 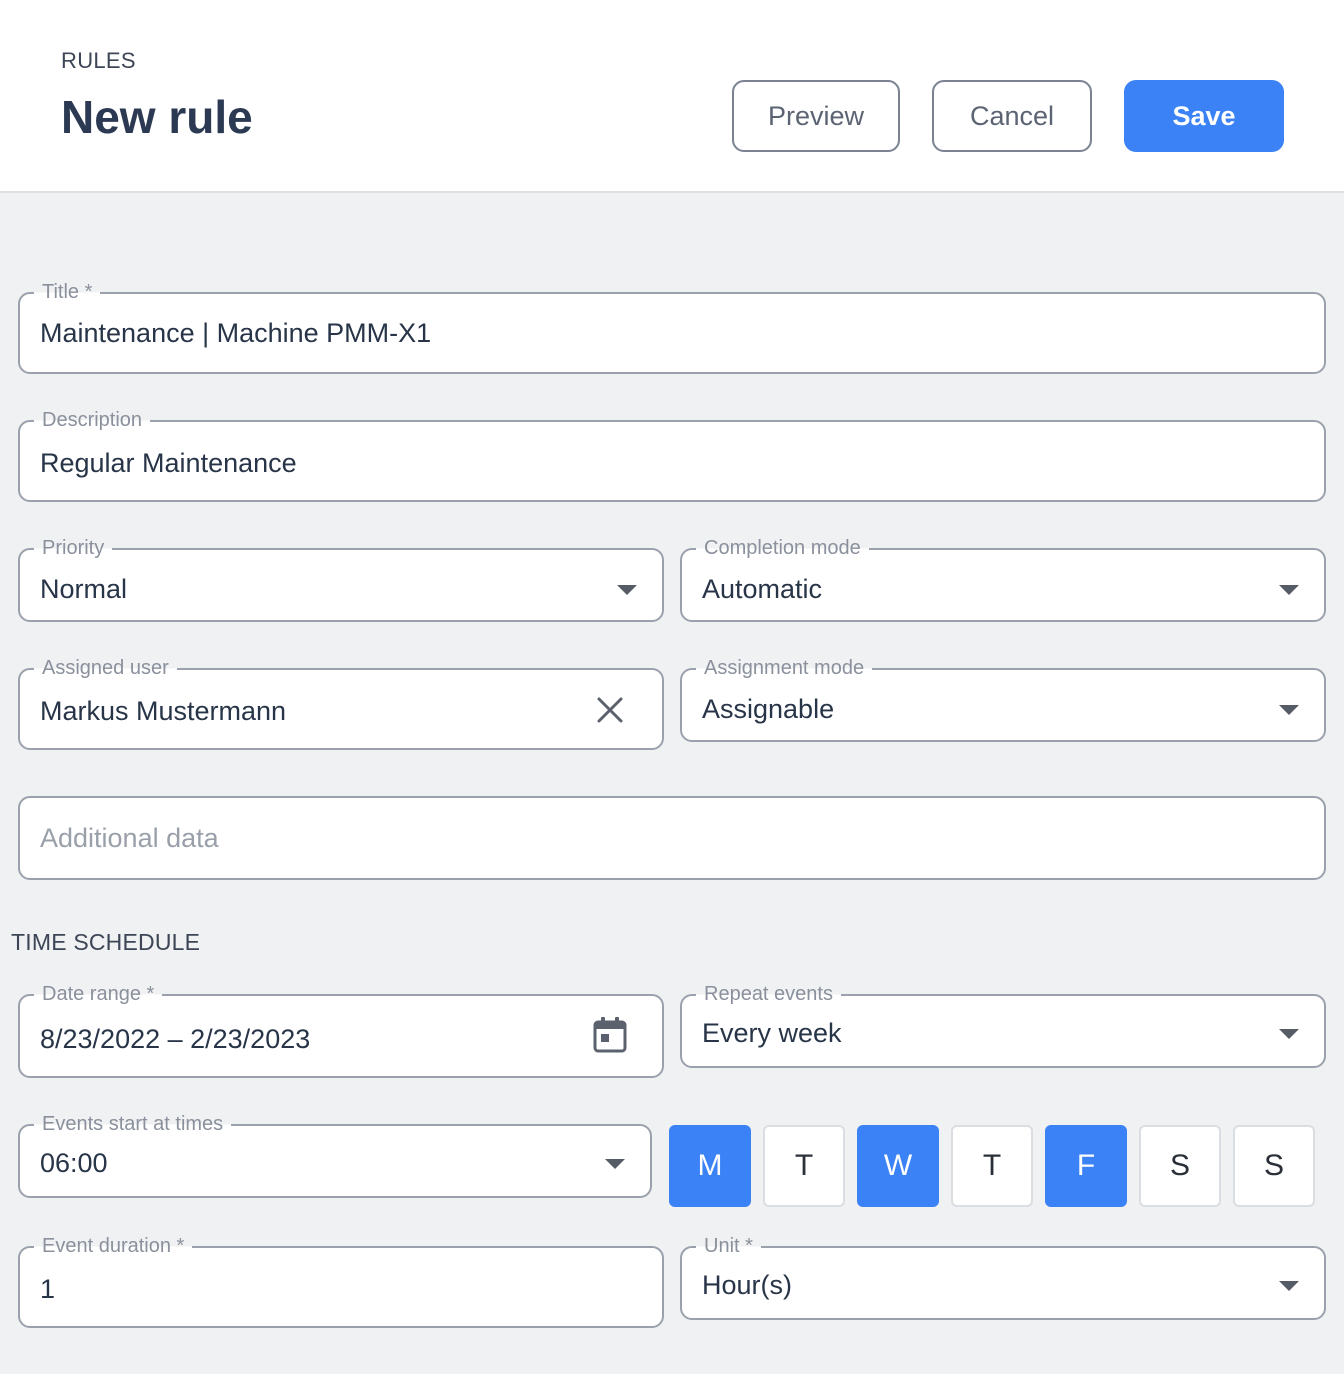 I want to click on title-value: Maintenance | Machine PMM-X1, so click(x=236, y=333).